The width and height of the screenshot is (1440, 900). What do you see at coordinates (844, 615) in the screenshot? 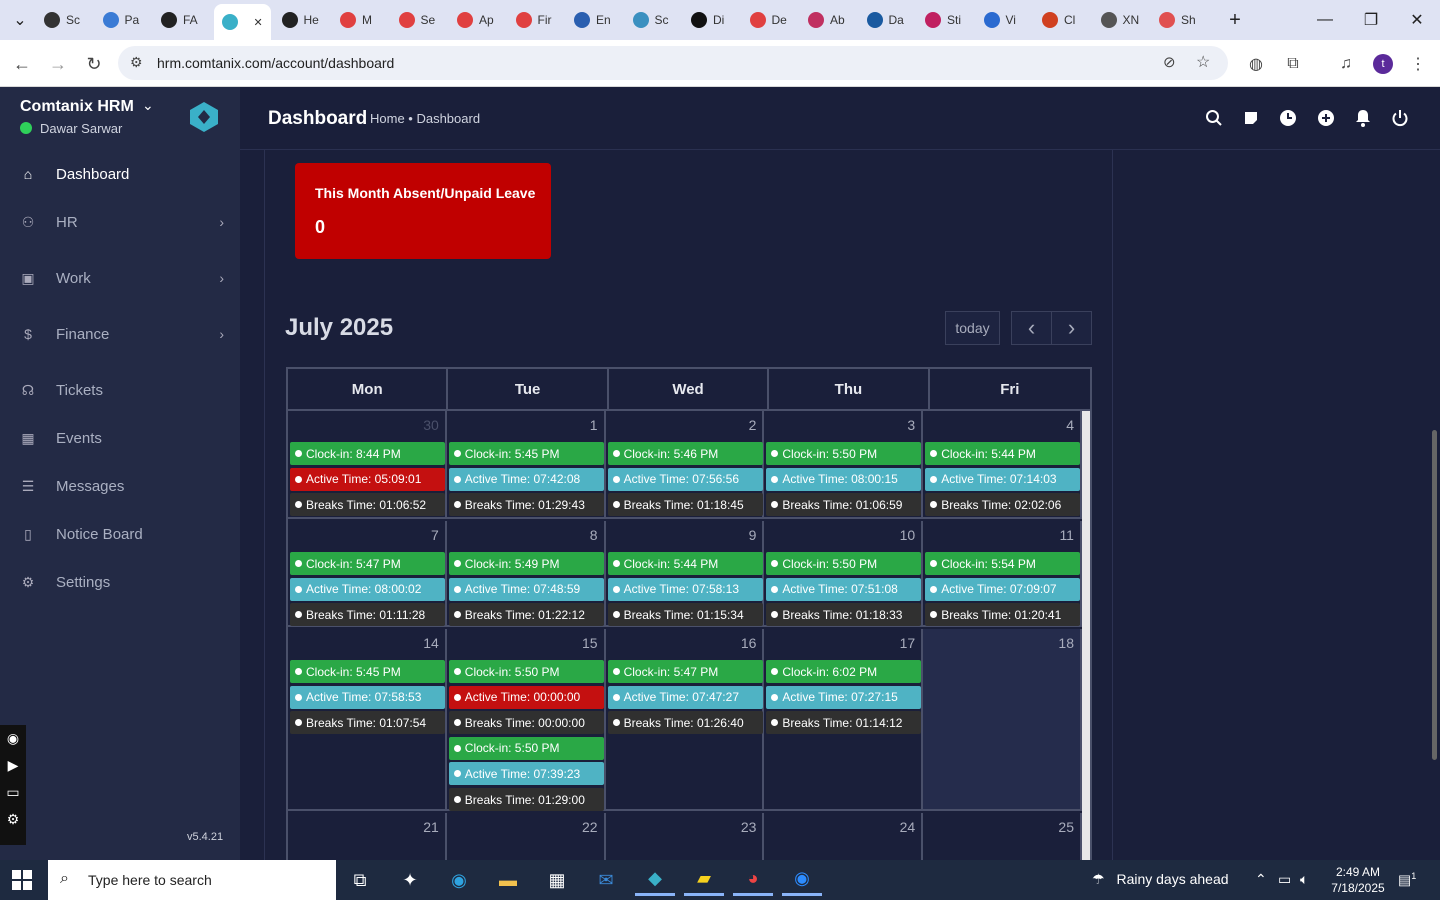
I see `calendar-event: Breaks Time: 01:18:33` at bounding box center [844, 615].